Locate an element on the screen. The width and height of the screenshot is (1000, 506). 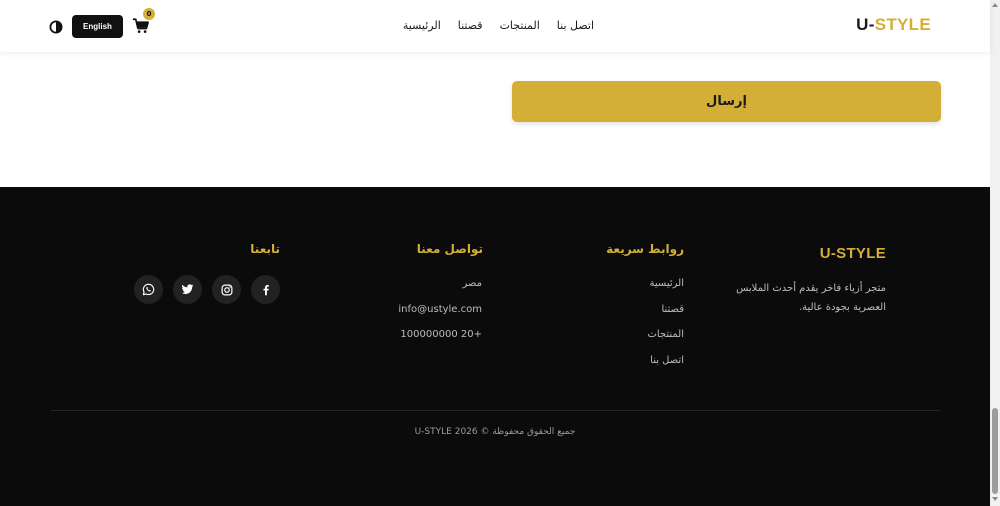
contact-list: مصر info@ustyle.com +20 100000000 is located at coordinates (440, 316).